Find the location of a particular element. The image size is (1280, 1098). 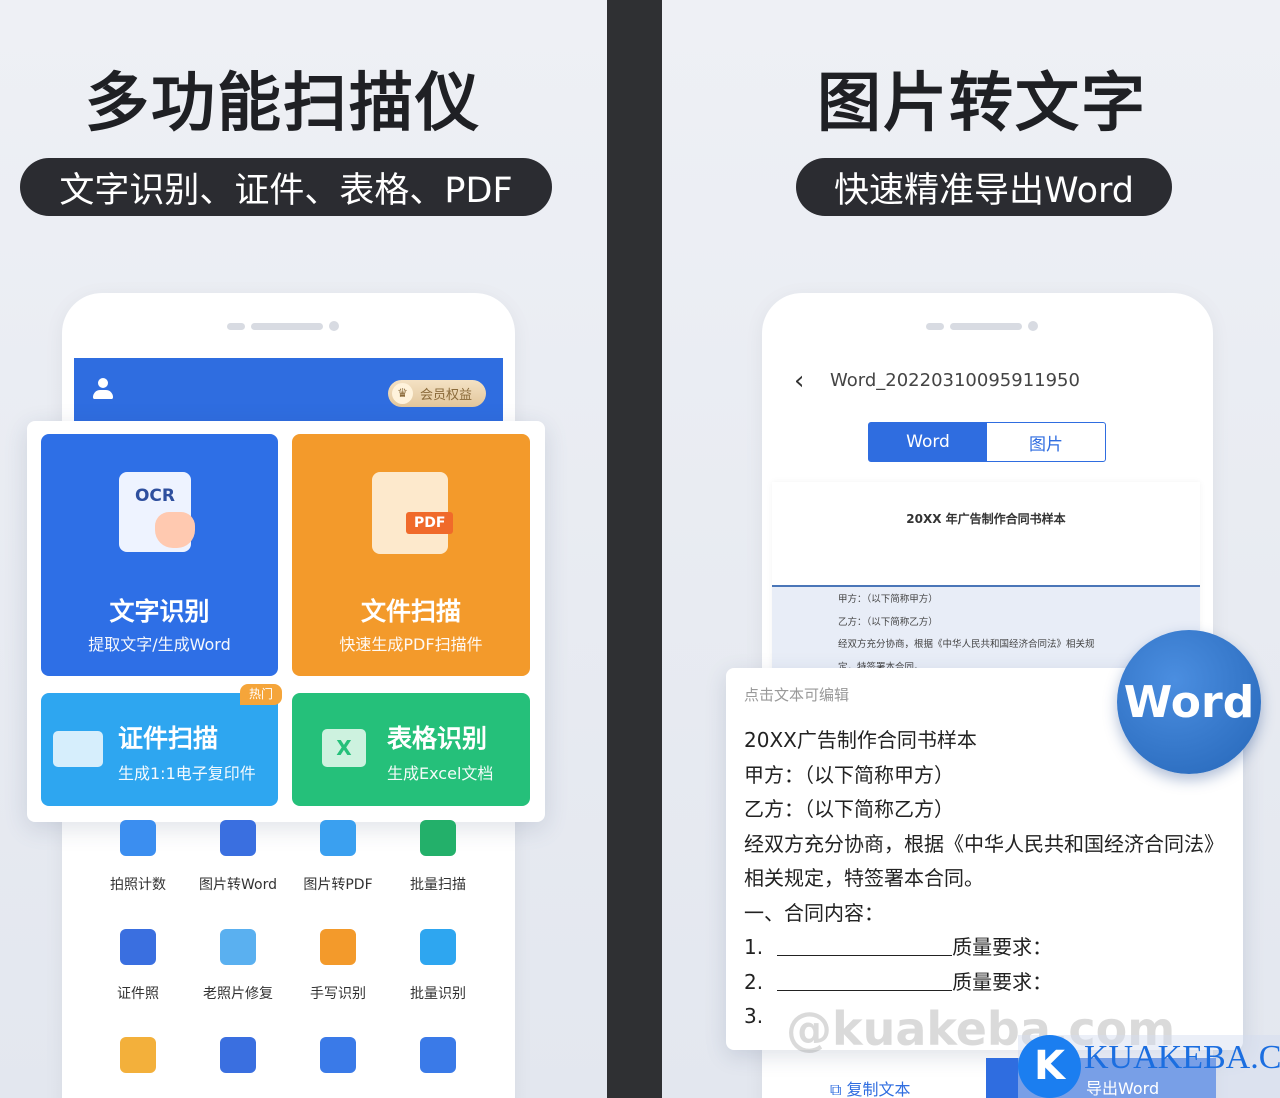

tool-item: 批量识别 is located at coordinates (438, 966).